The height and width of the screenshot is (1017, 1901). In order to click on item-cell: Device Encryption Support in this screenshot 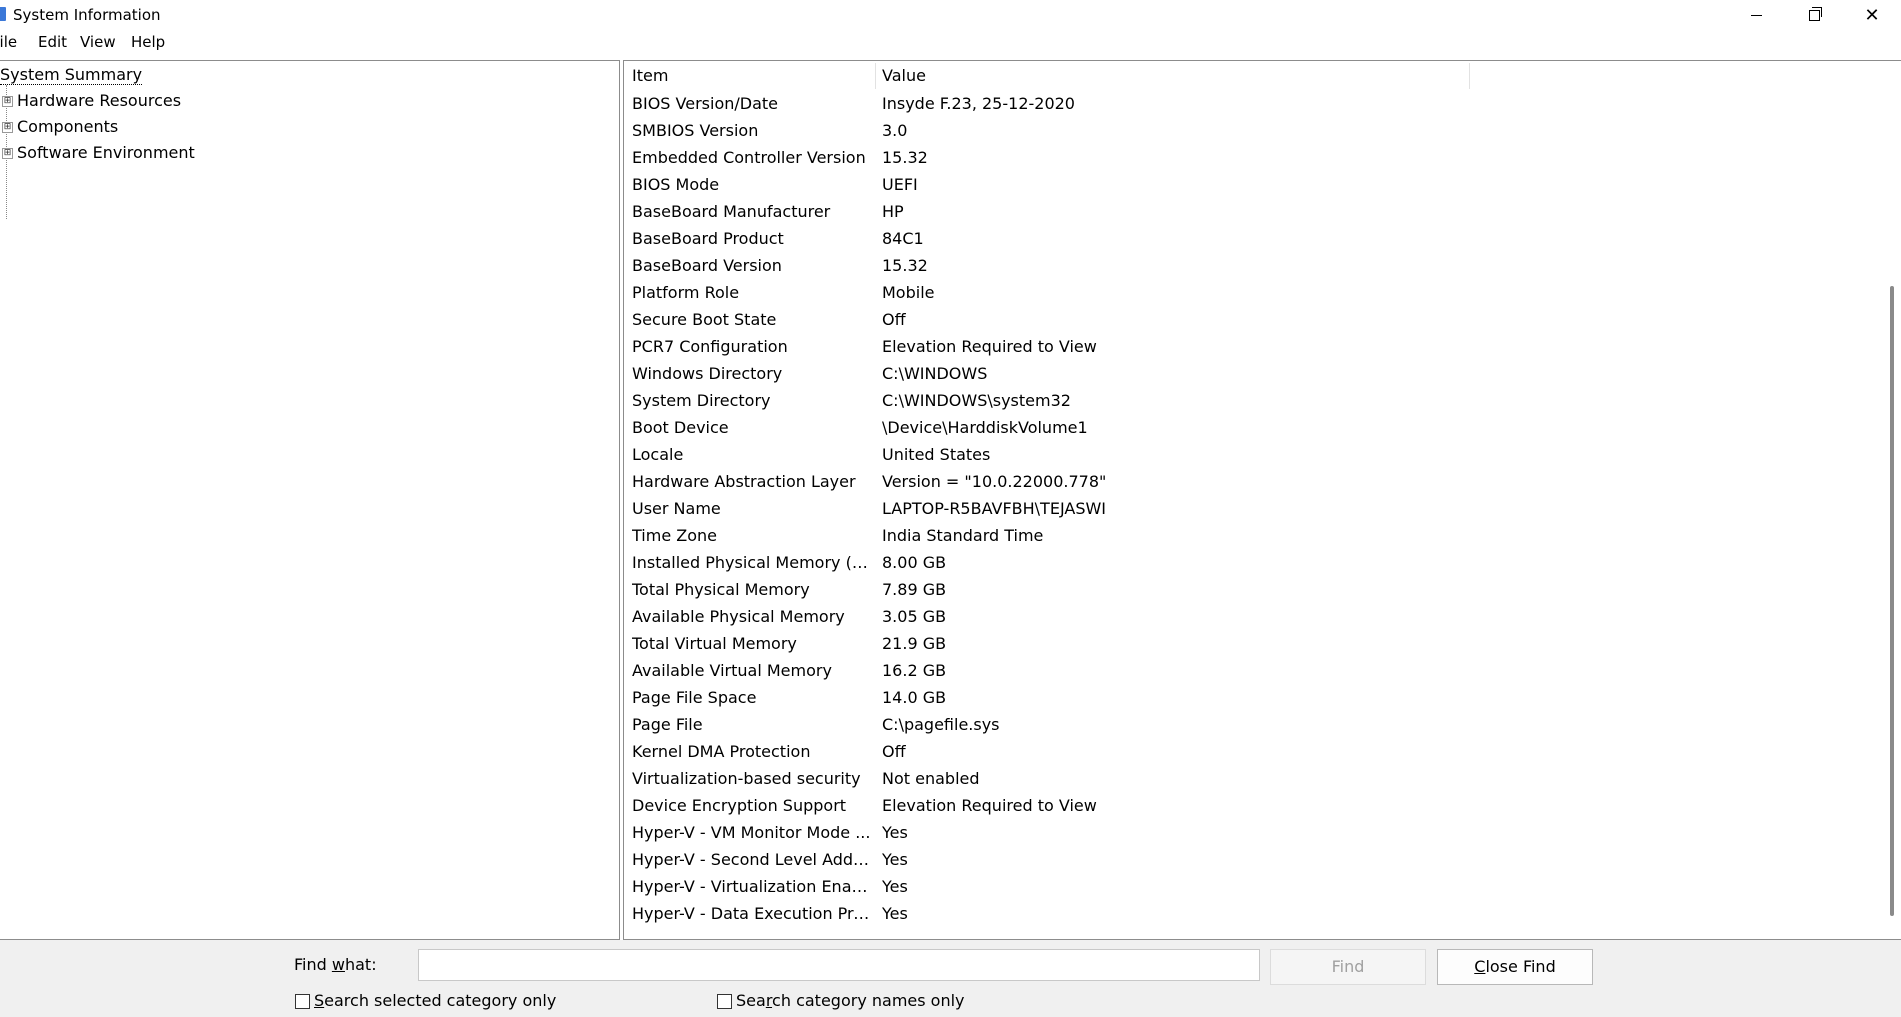, I will do `click(739, 805)`.